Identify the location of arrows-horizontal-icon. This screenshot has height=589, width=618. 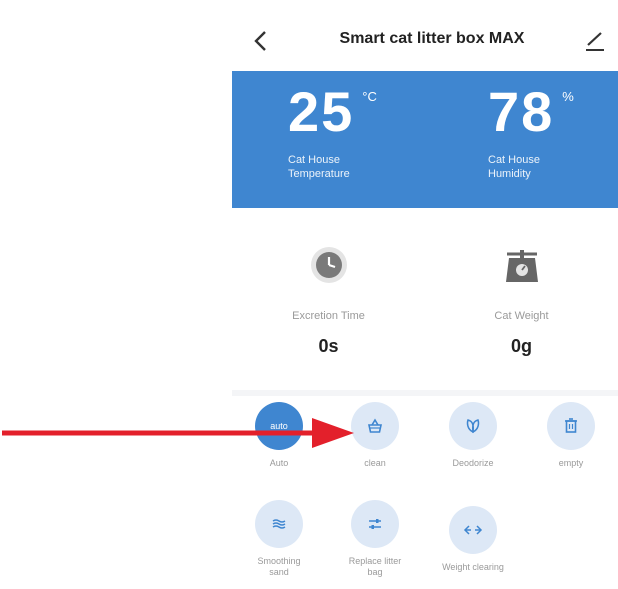
(473, 530).